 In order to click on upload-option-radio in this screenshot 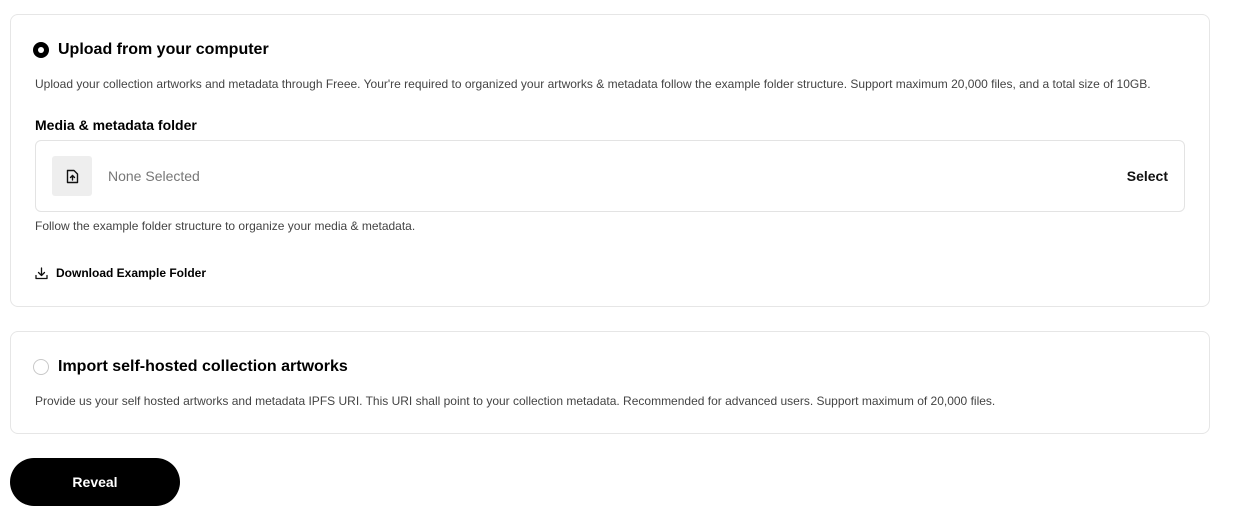, I will do `click(41, 50)`.